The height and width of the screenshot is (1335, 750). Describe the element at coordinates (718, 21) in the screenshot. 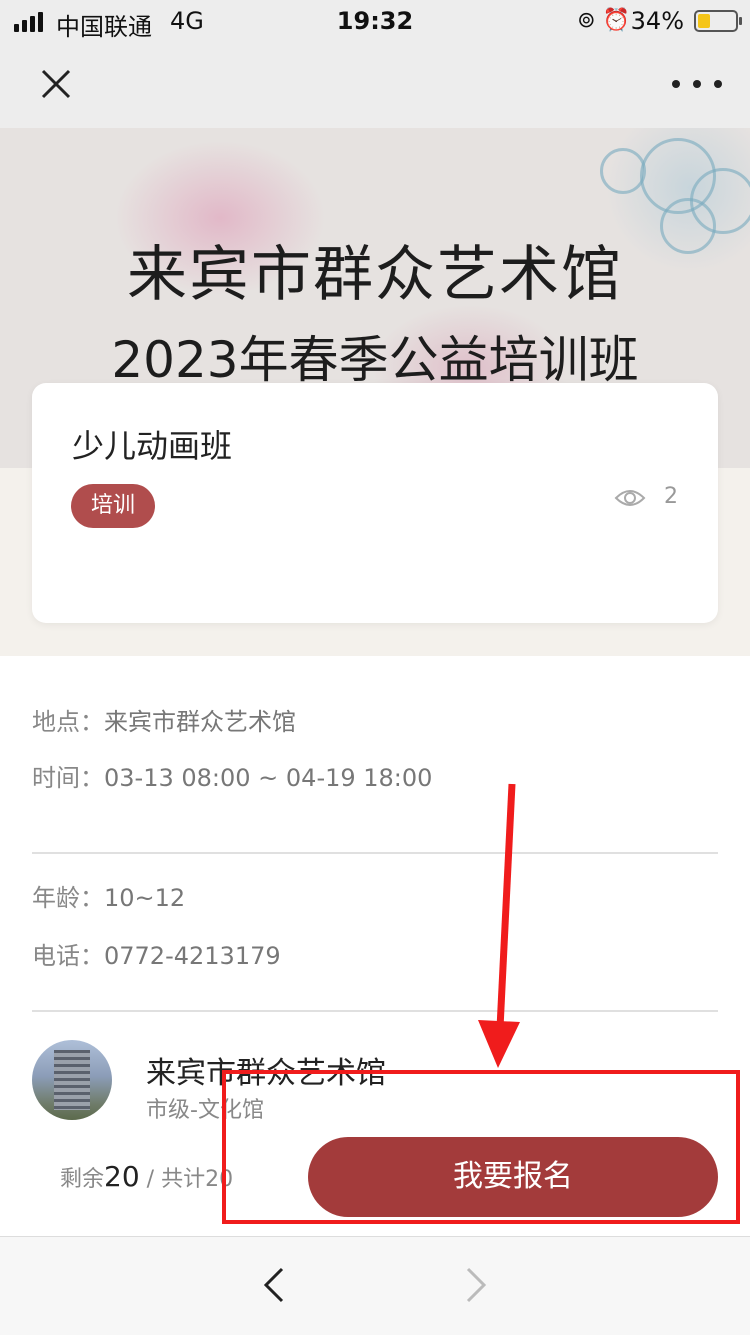

I see `battery-icon` at that location.